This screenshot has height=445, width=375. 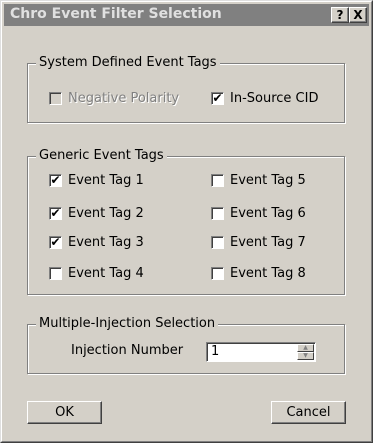 I want to click on injection-number-spinbox: 1 ▲ ▼, so click(x=261, y=352).